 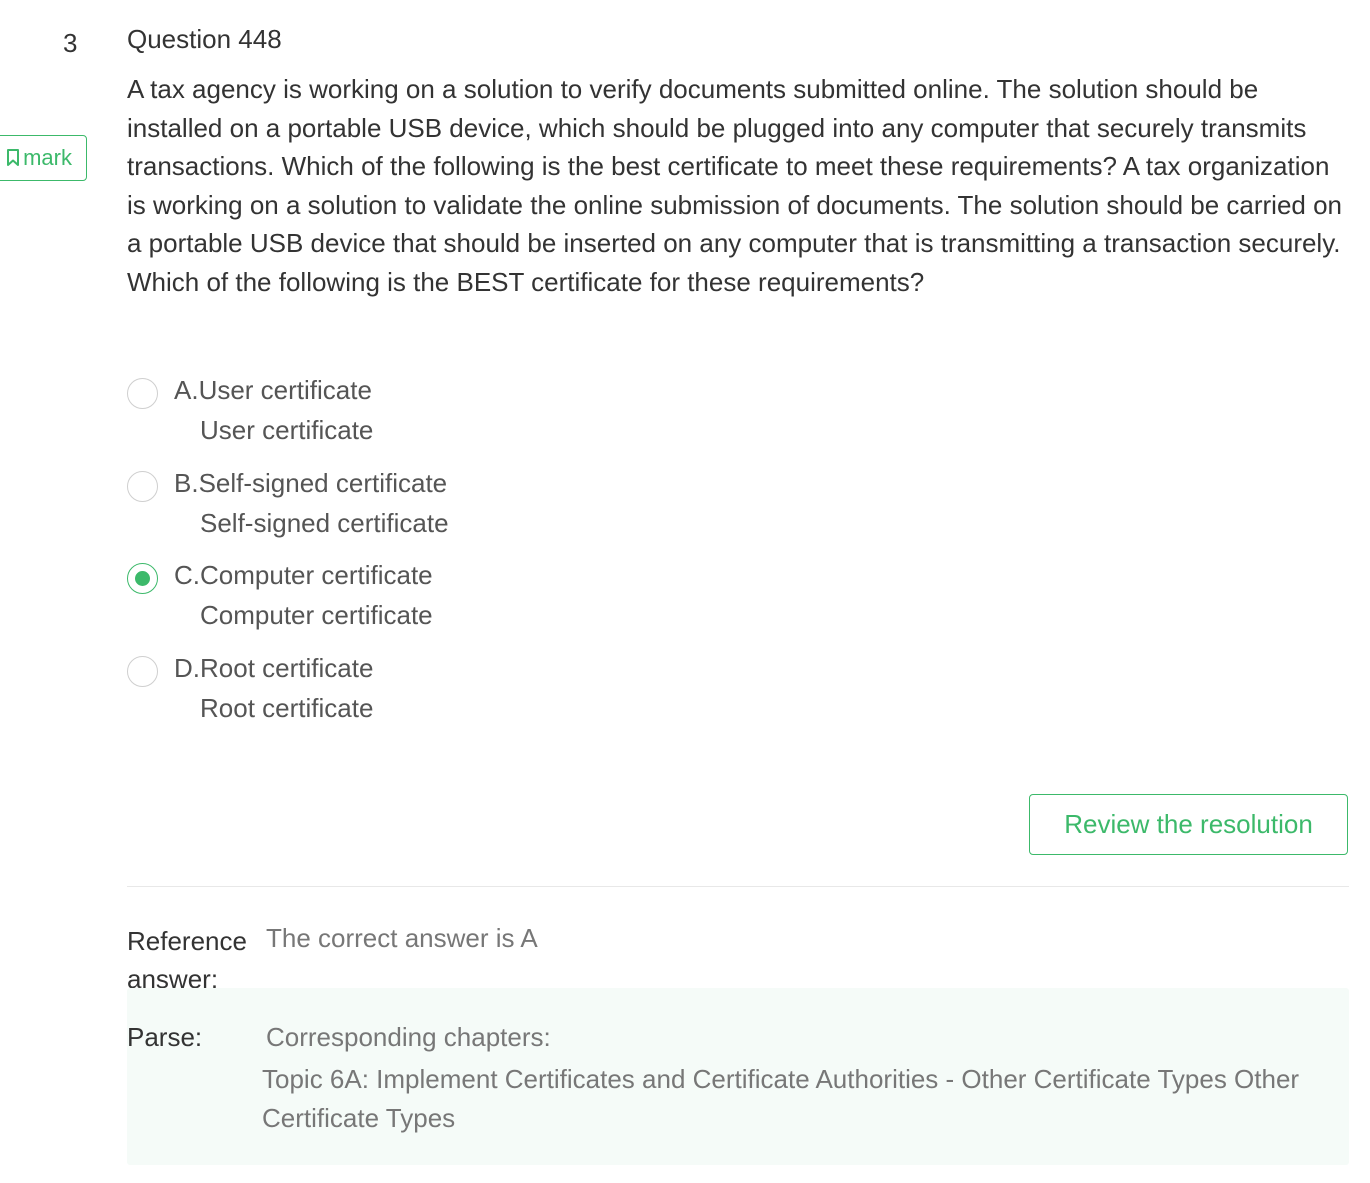 What do you see at coordinates (738, 695) in the screenshot?
I see `option-d: D.Root certificate Root certificate` at bounding box center [738, 695].